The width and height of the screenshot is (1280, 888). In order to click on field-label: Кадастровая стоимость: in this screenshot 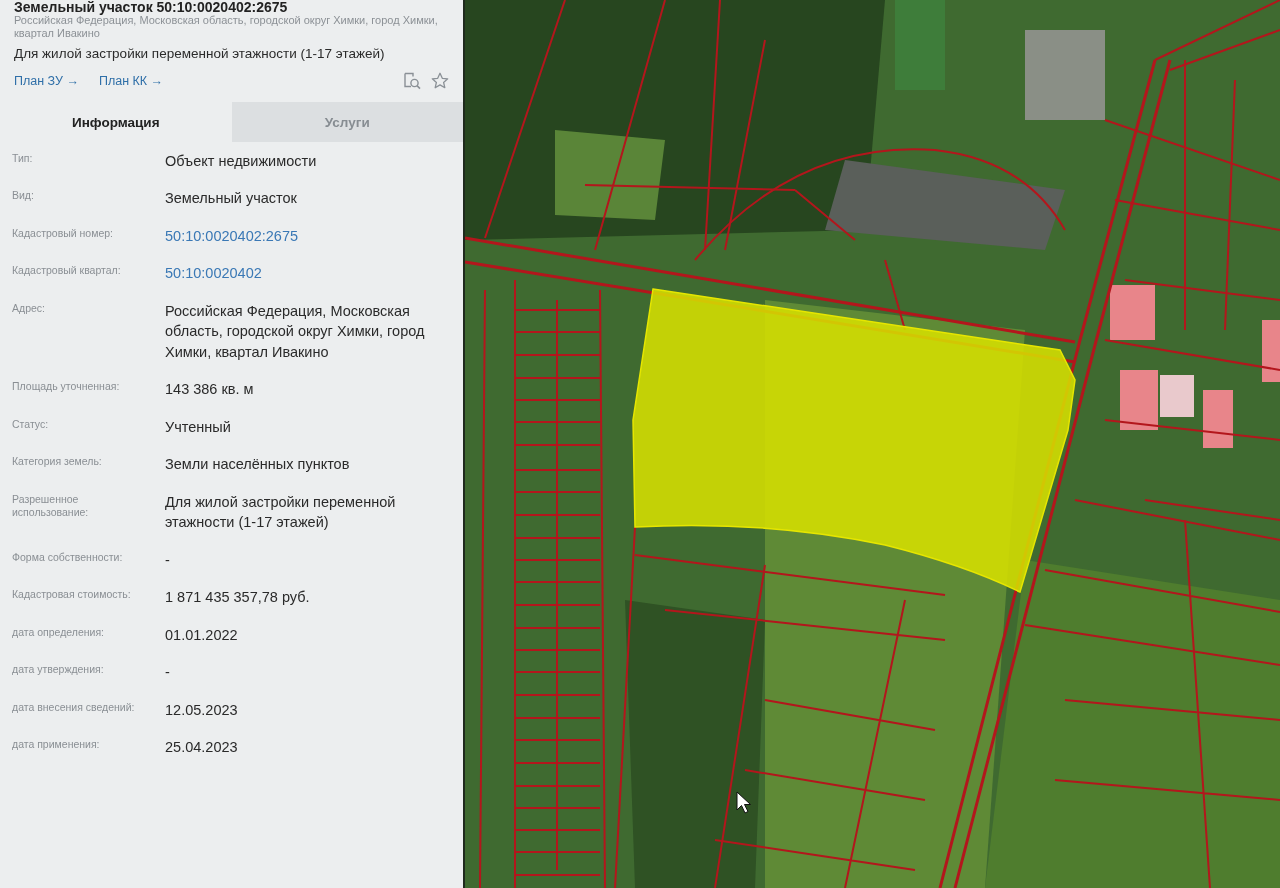, I will do `click(71, 594)`.